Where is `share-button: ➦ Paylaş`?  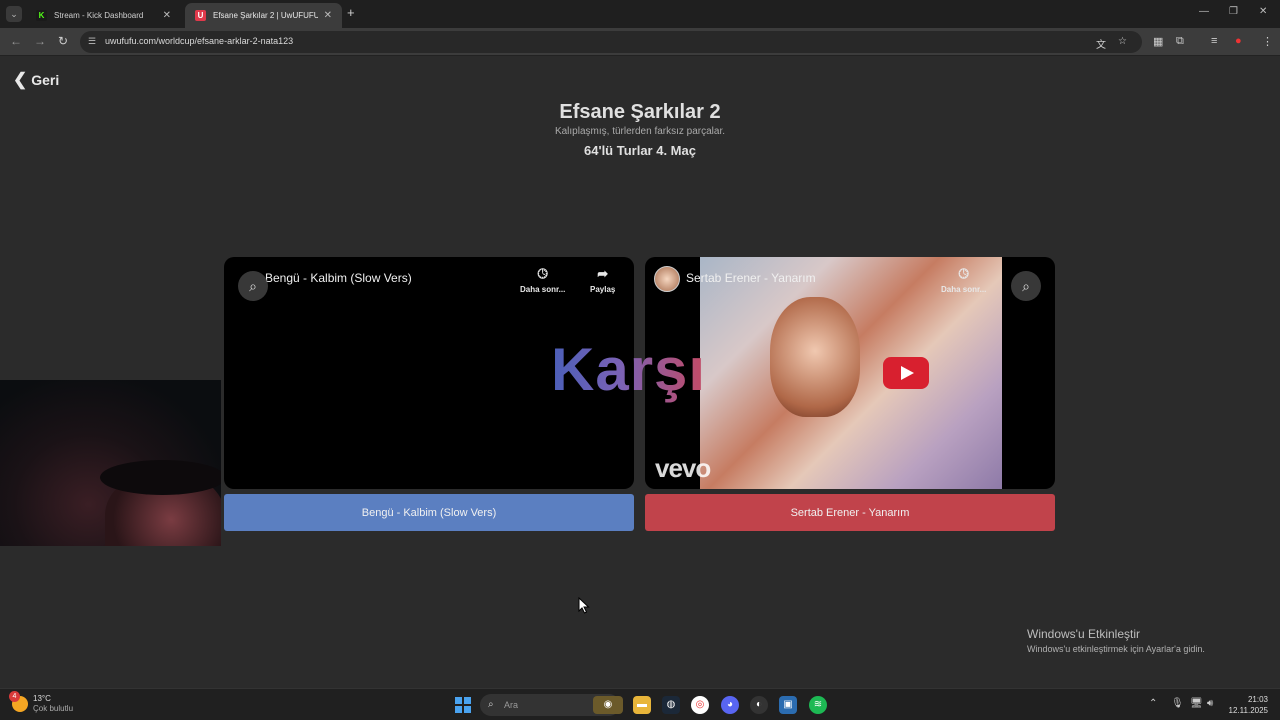
share-button: ➦ Paylaş is located at coordinates (602, 280).